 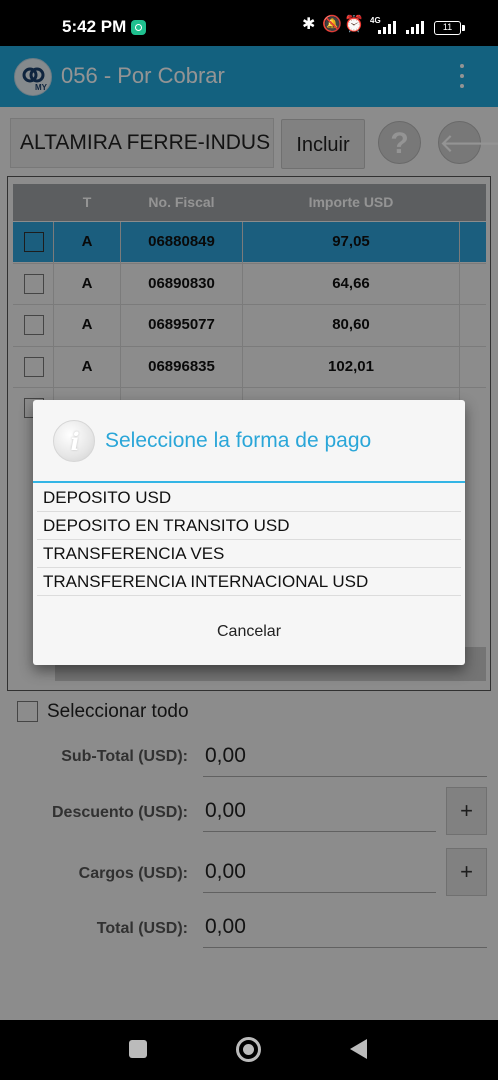 I want to click on alarm-clock-icon: ⏰, so click(x=354, y=24).